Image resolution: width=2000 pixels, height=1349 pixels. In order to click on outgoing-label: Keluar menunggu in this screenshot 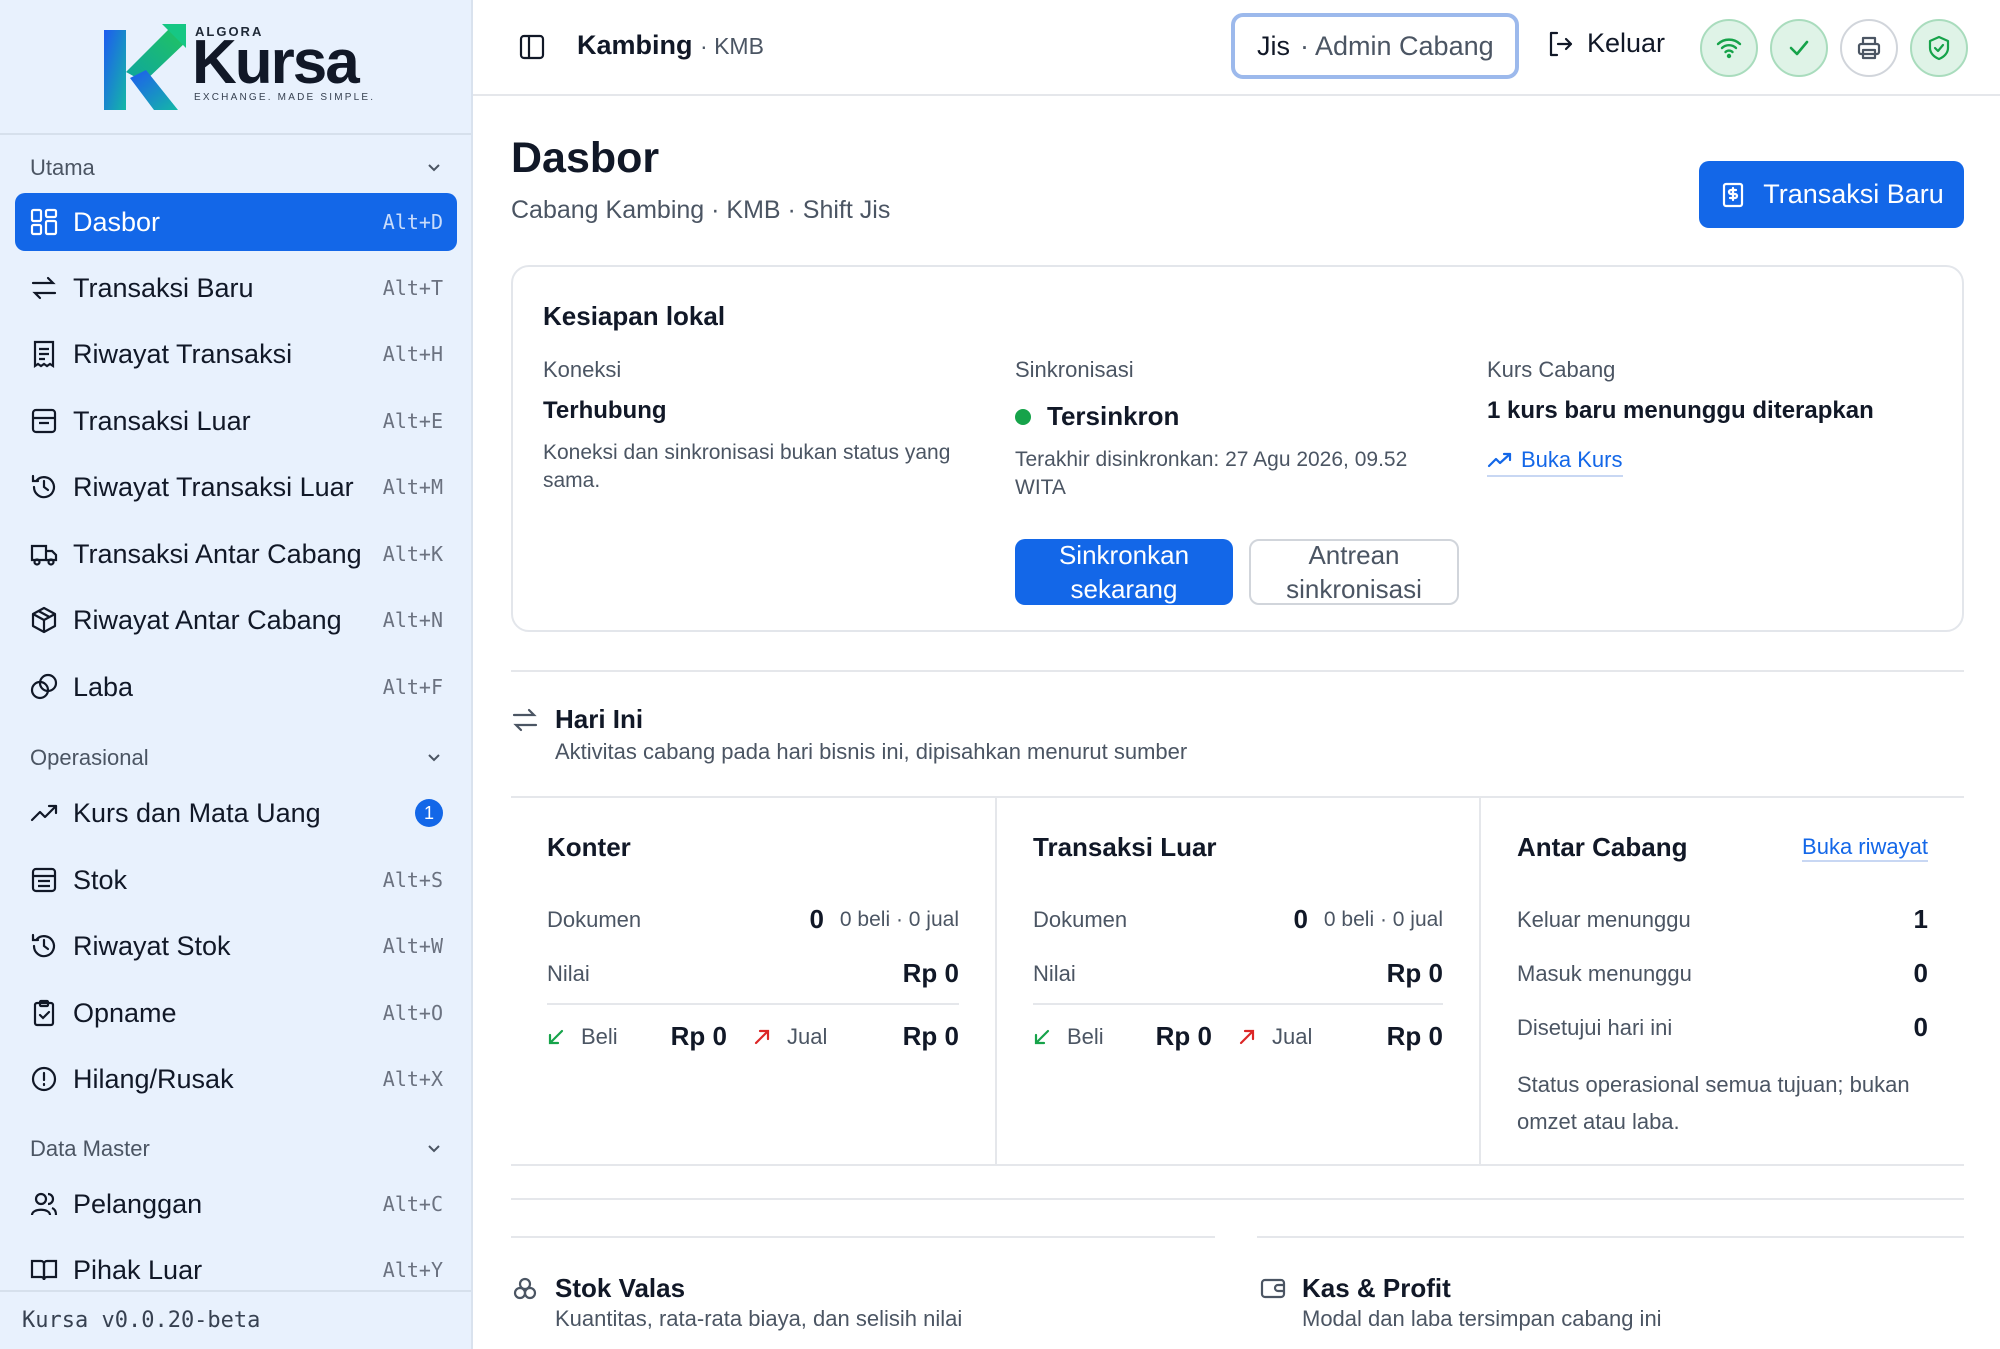, I will do `click(1604, 919)`.